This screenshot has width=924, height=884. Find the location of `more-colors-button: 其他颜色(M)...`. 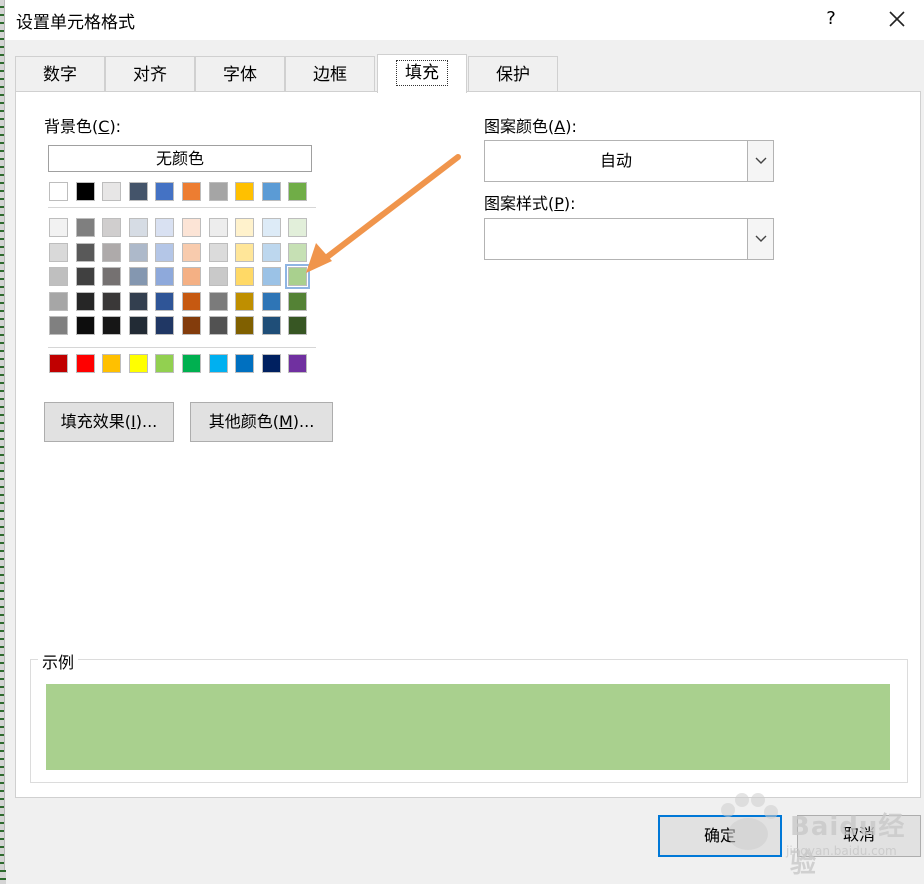

more-colors-button: 其他颜色(M)... is located at coordinates (261, 422).